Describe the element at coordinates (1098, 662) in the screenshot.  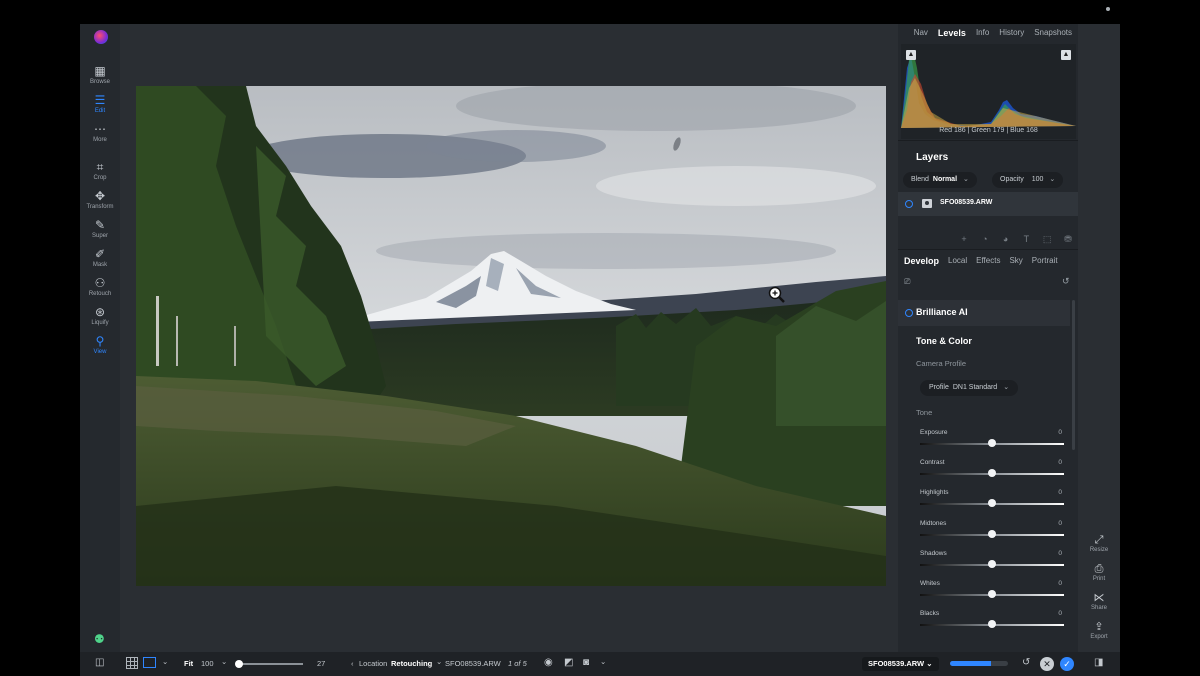
I see `panel-toggle-right-icon: ◨` at that location.